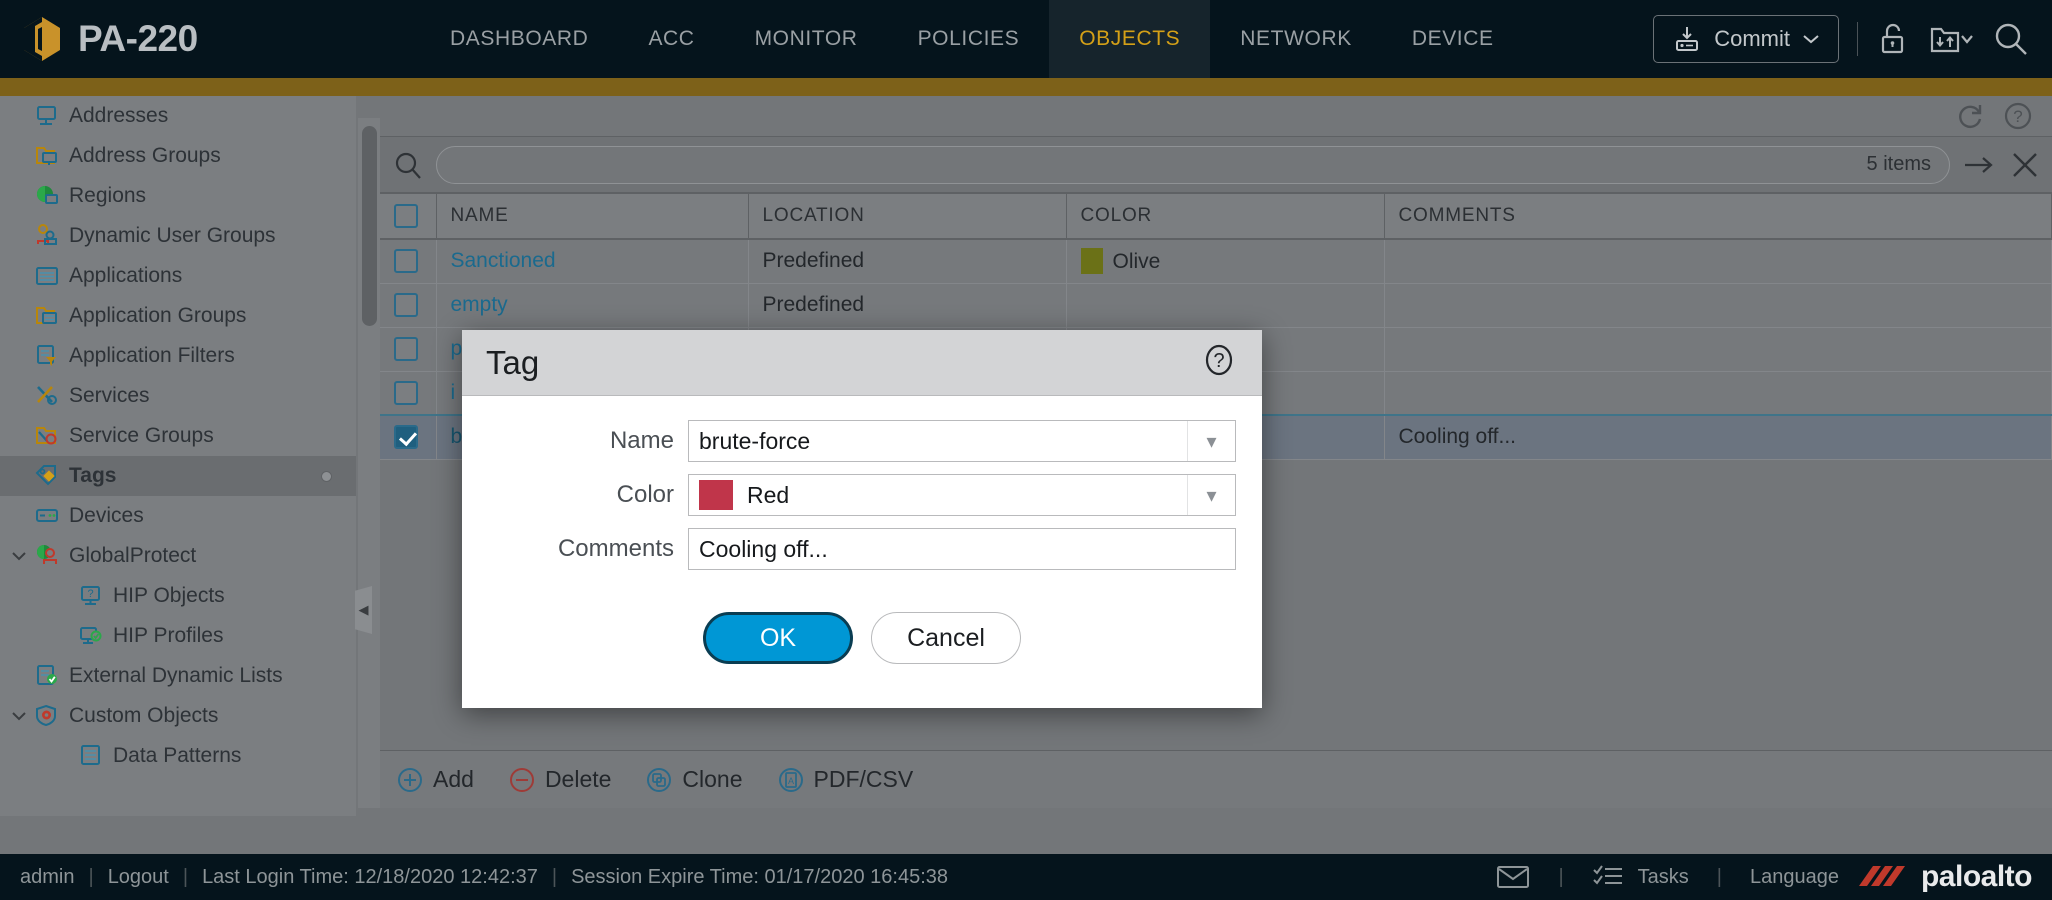  What do you see at coordinates (1746, 39) in the screenshot?
I see `commit-button: Commit` at bounding box center [1746, 39].